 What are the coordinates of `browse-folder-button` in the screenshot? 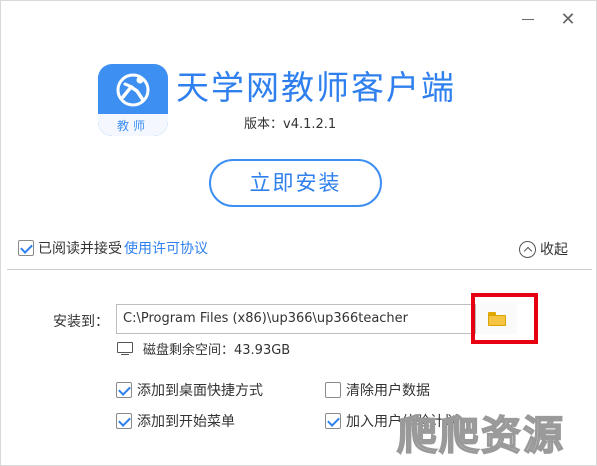 It's located at (496, 319).